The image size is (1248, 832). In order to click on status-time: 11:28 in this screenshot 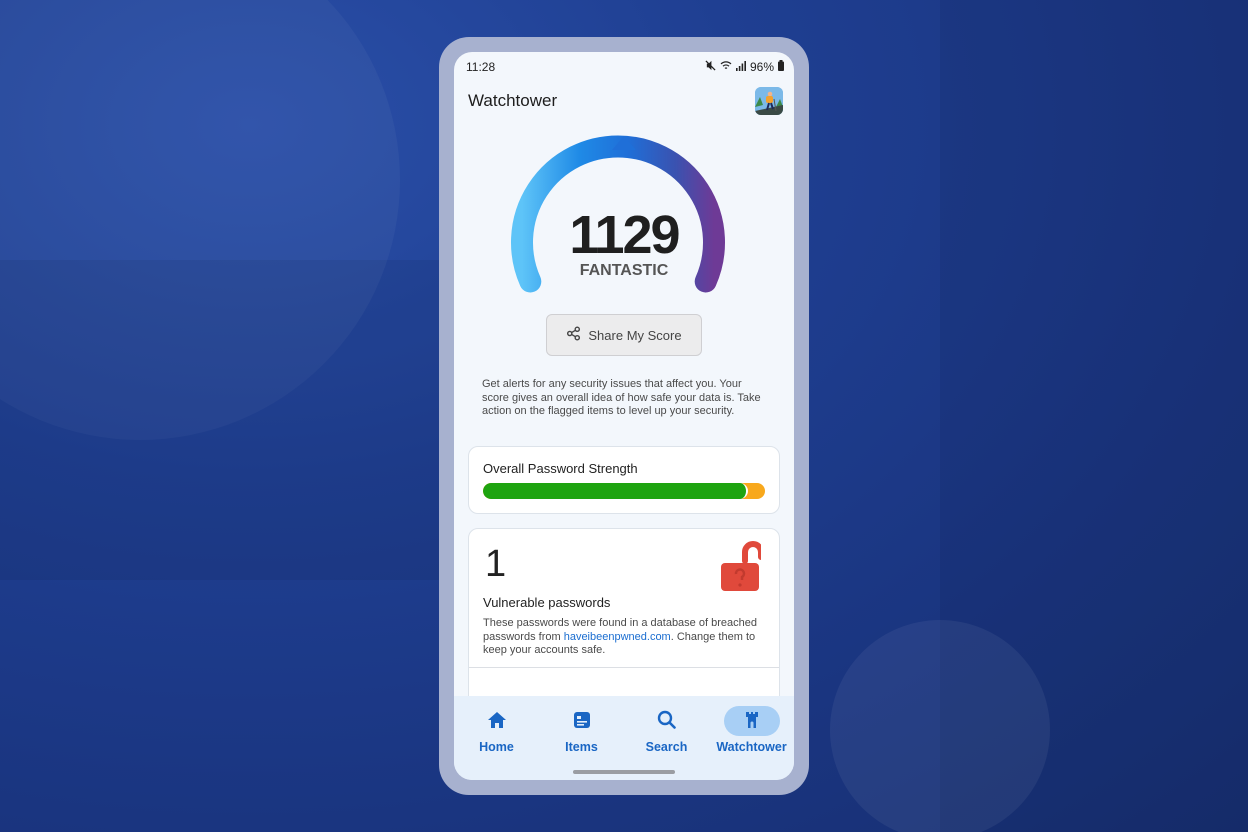, I will do `click(481, 67)`.